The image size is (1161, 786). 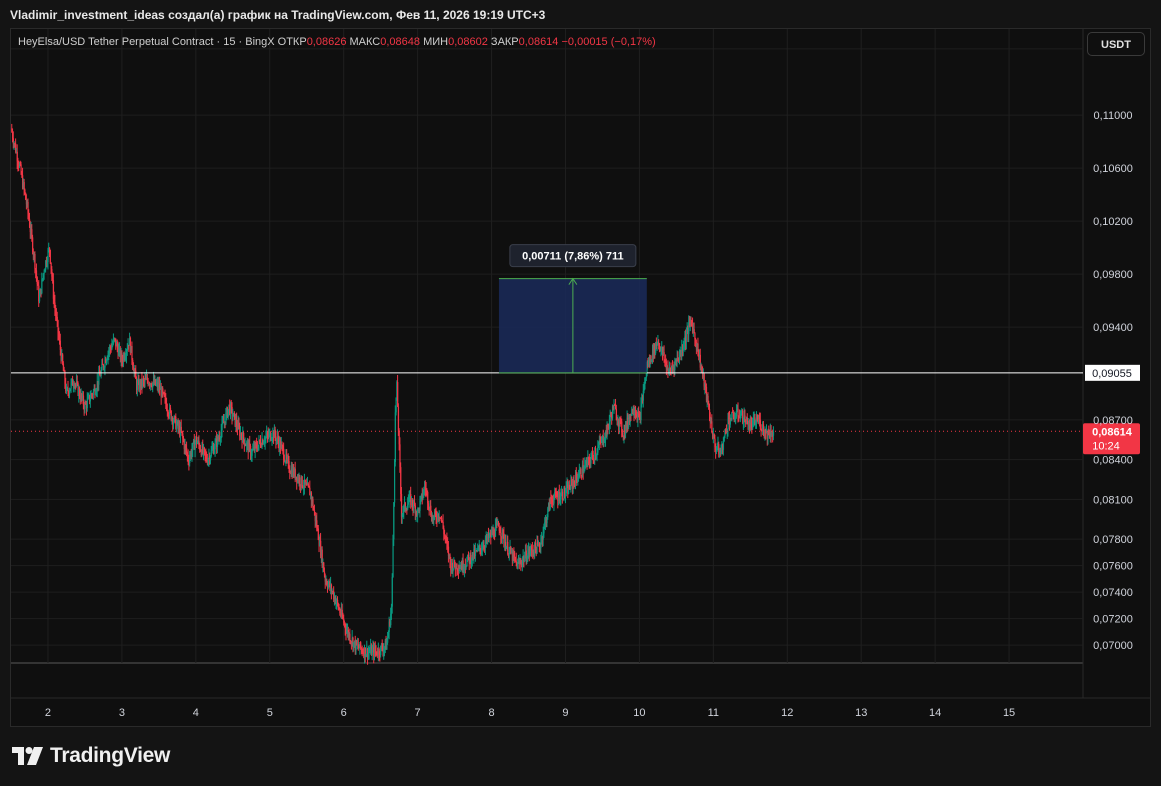 What do you see at coordinates (787, 713) in the screenshot?
I see `x-tick-label: 12` at bounding box center [787, 713].